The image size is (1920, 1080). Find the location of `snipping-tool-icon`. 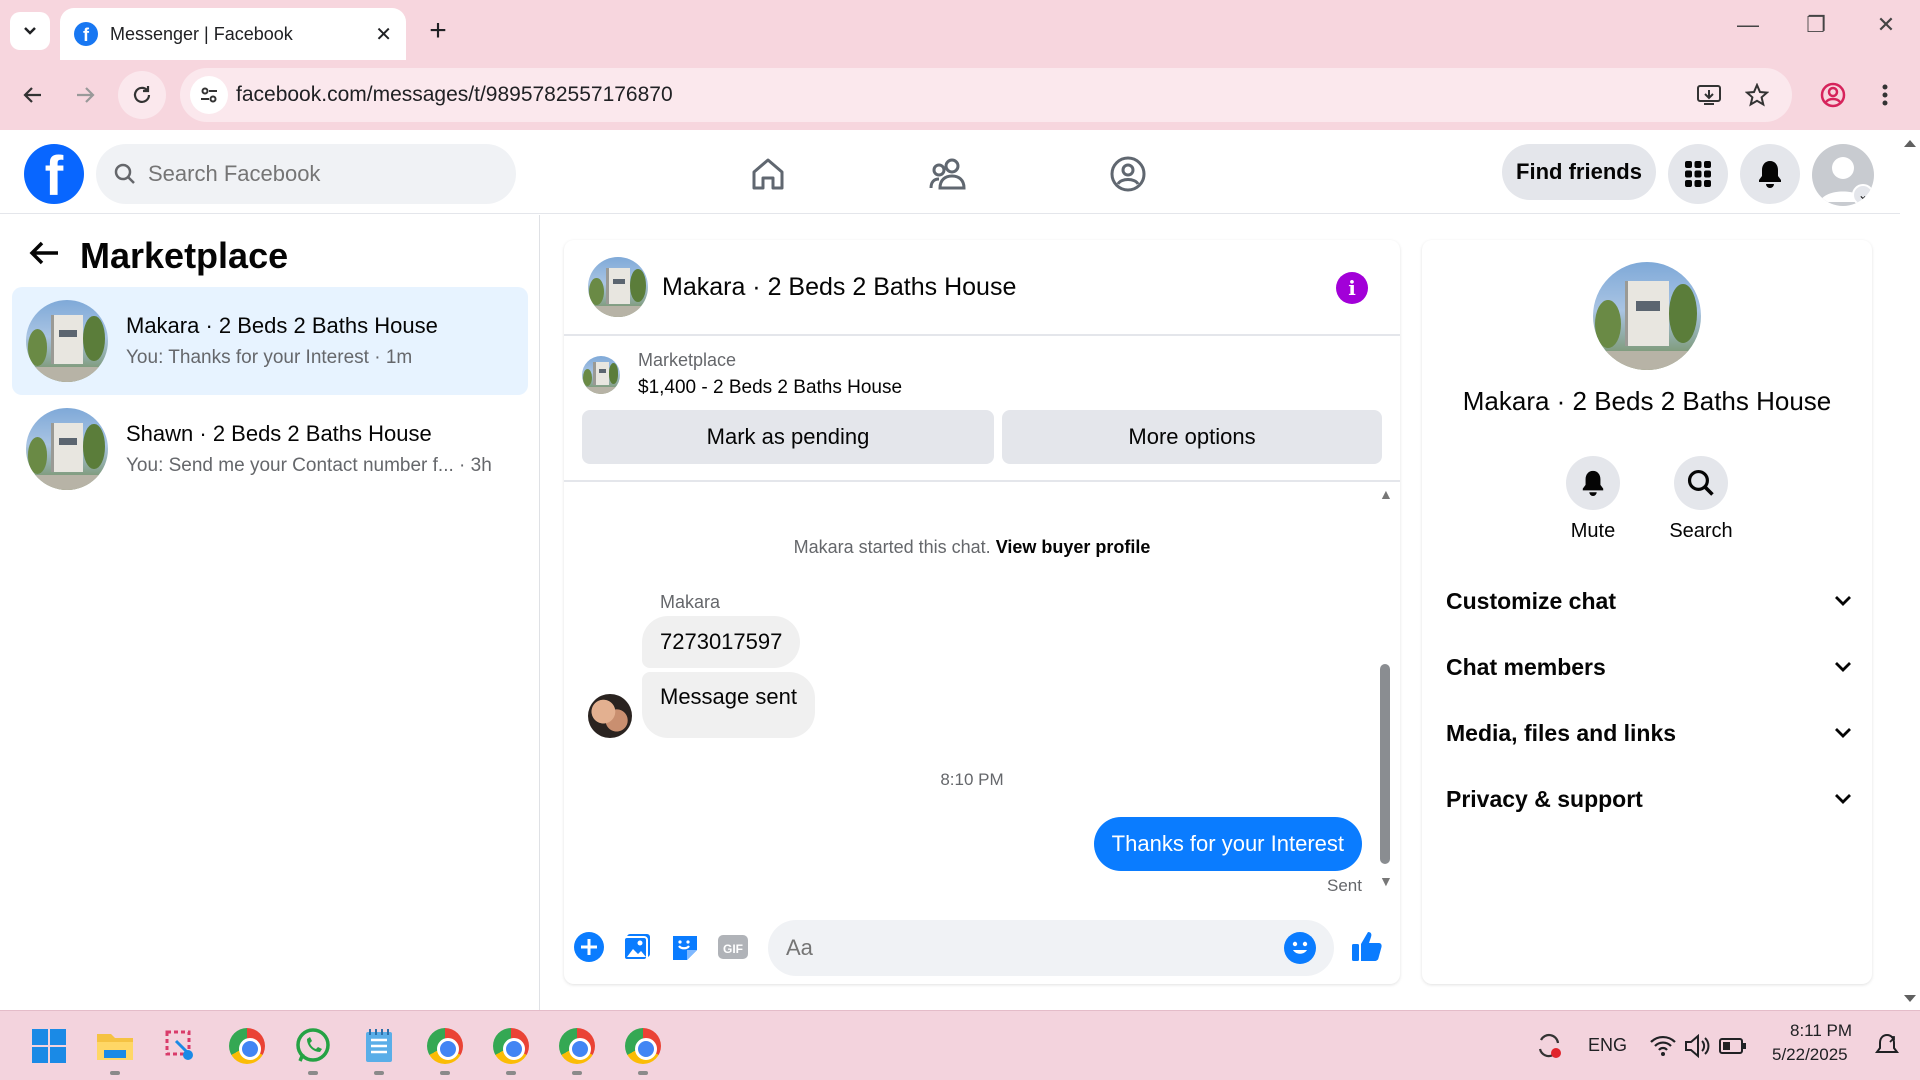

snipping-tool-icon is located at coordinates (181, 1046).